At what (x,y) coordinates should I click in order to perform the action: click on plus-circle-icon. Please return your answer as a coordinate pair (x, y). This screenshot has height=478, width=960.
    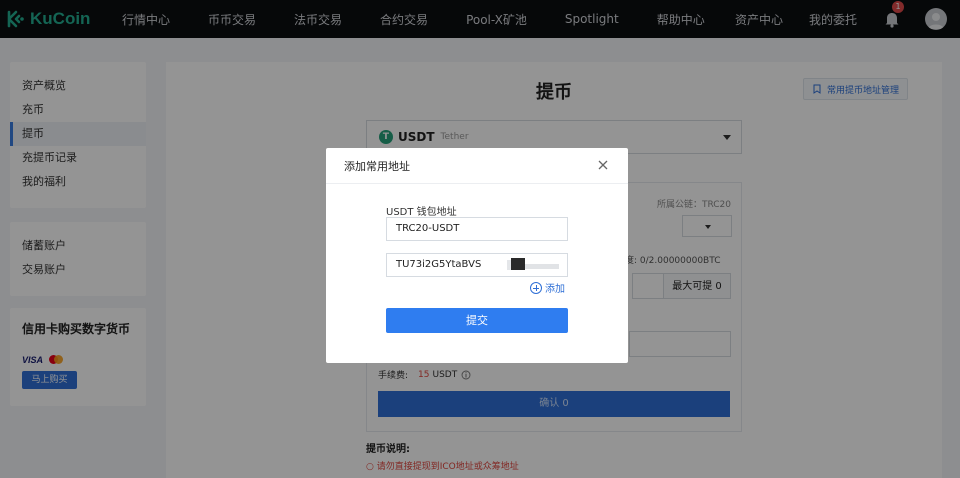
    Looking at the image, I should click on (536, 287).